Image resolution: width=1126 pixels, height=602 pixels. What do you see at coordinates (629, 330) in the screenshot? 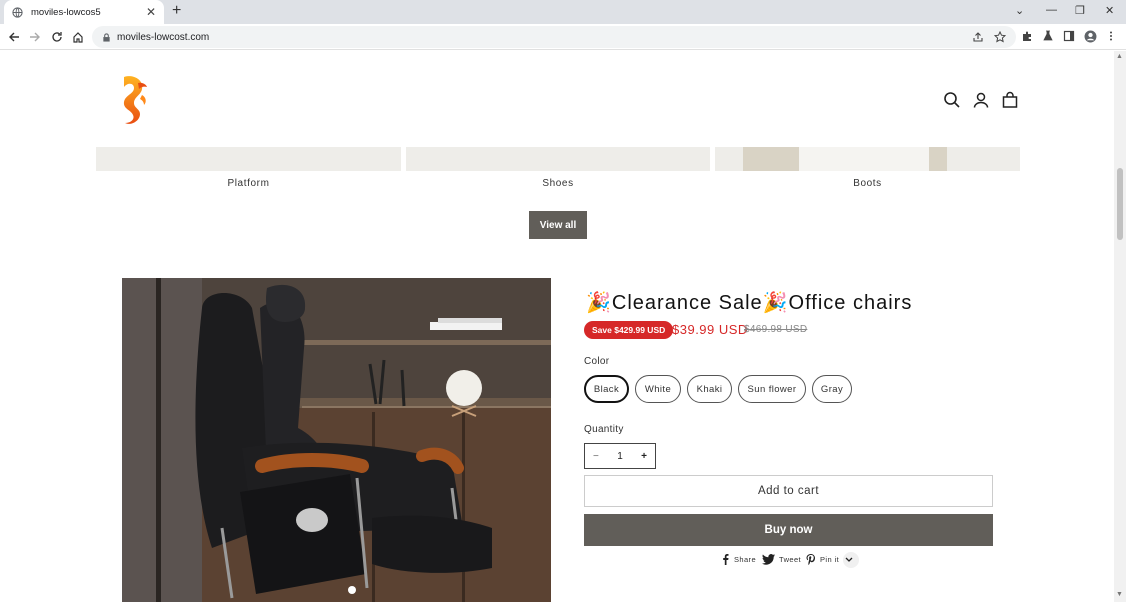
I see `sale-badge: Save $429.99 USD` at bounding box center [629, 330].